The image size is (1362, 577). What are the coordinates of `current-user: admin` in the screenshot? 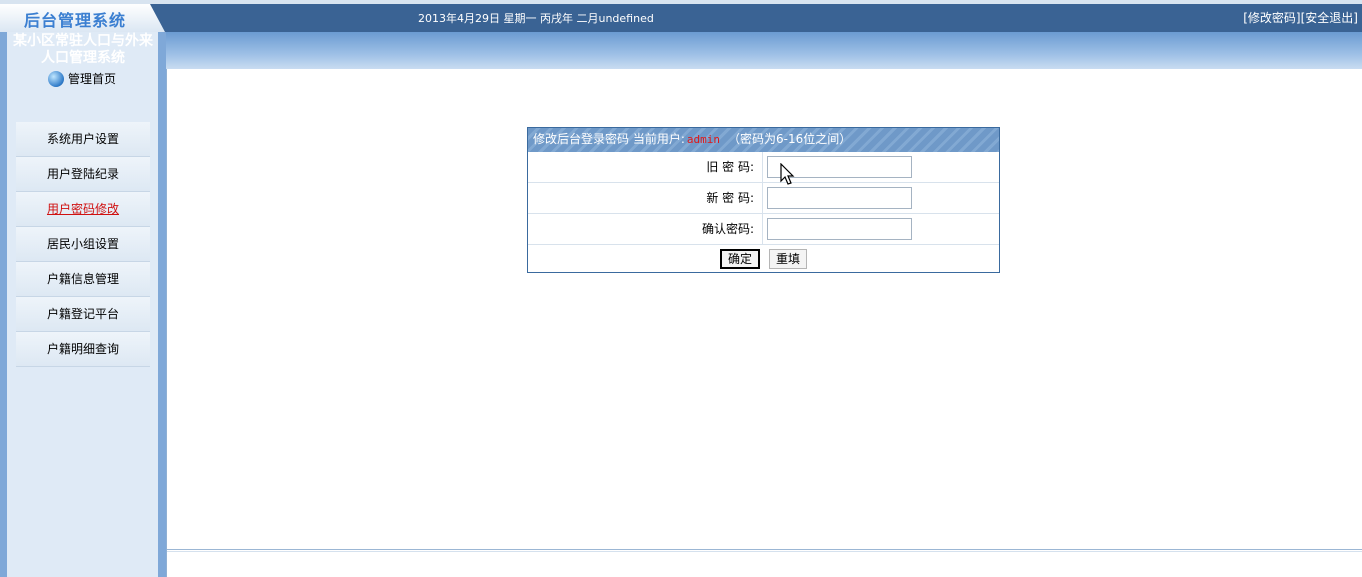 It's located at (703, 139).